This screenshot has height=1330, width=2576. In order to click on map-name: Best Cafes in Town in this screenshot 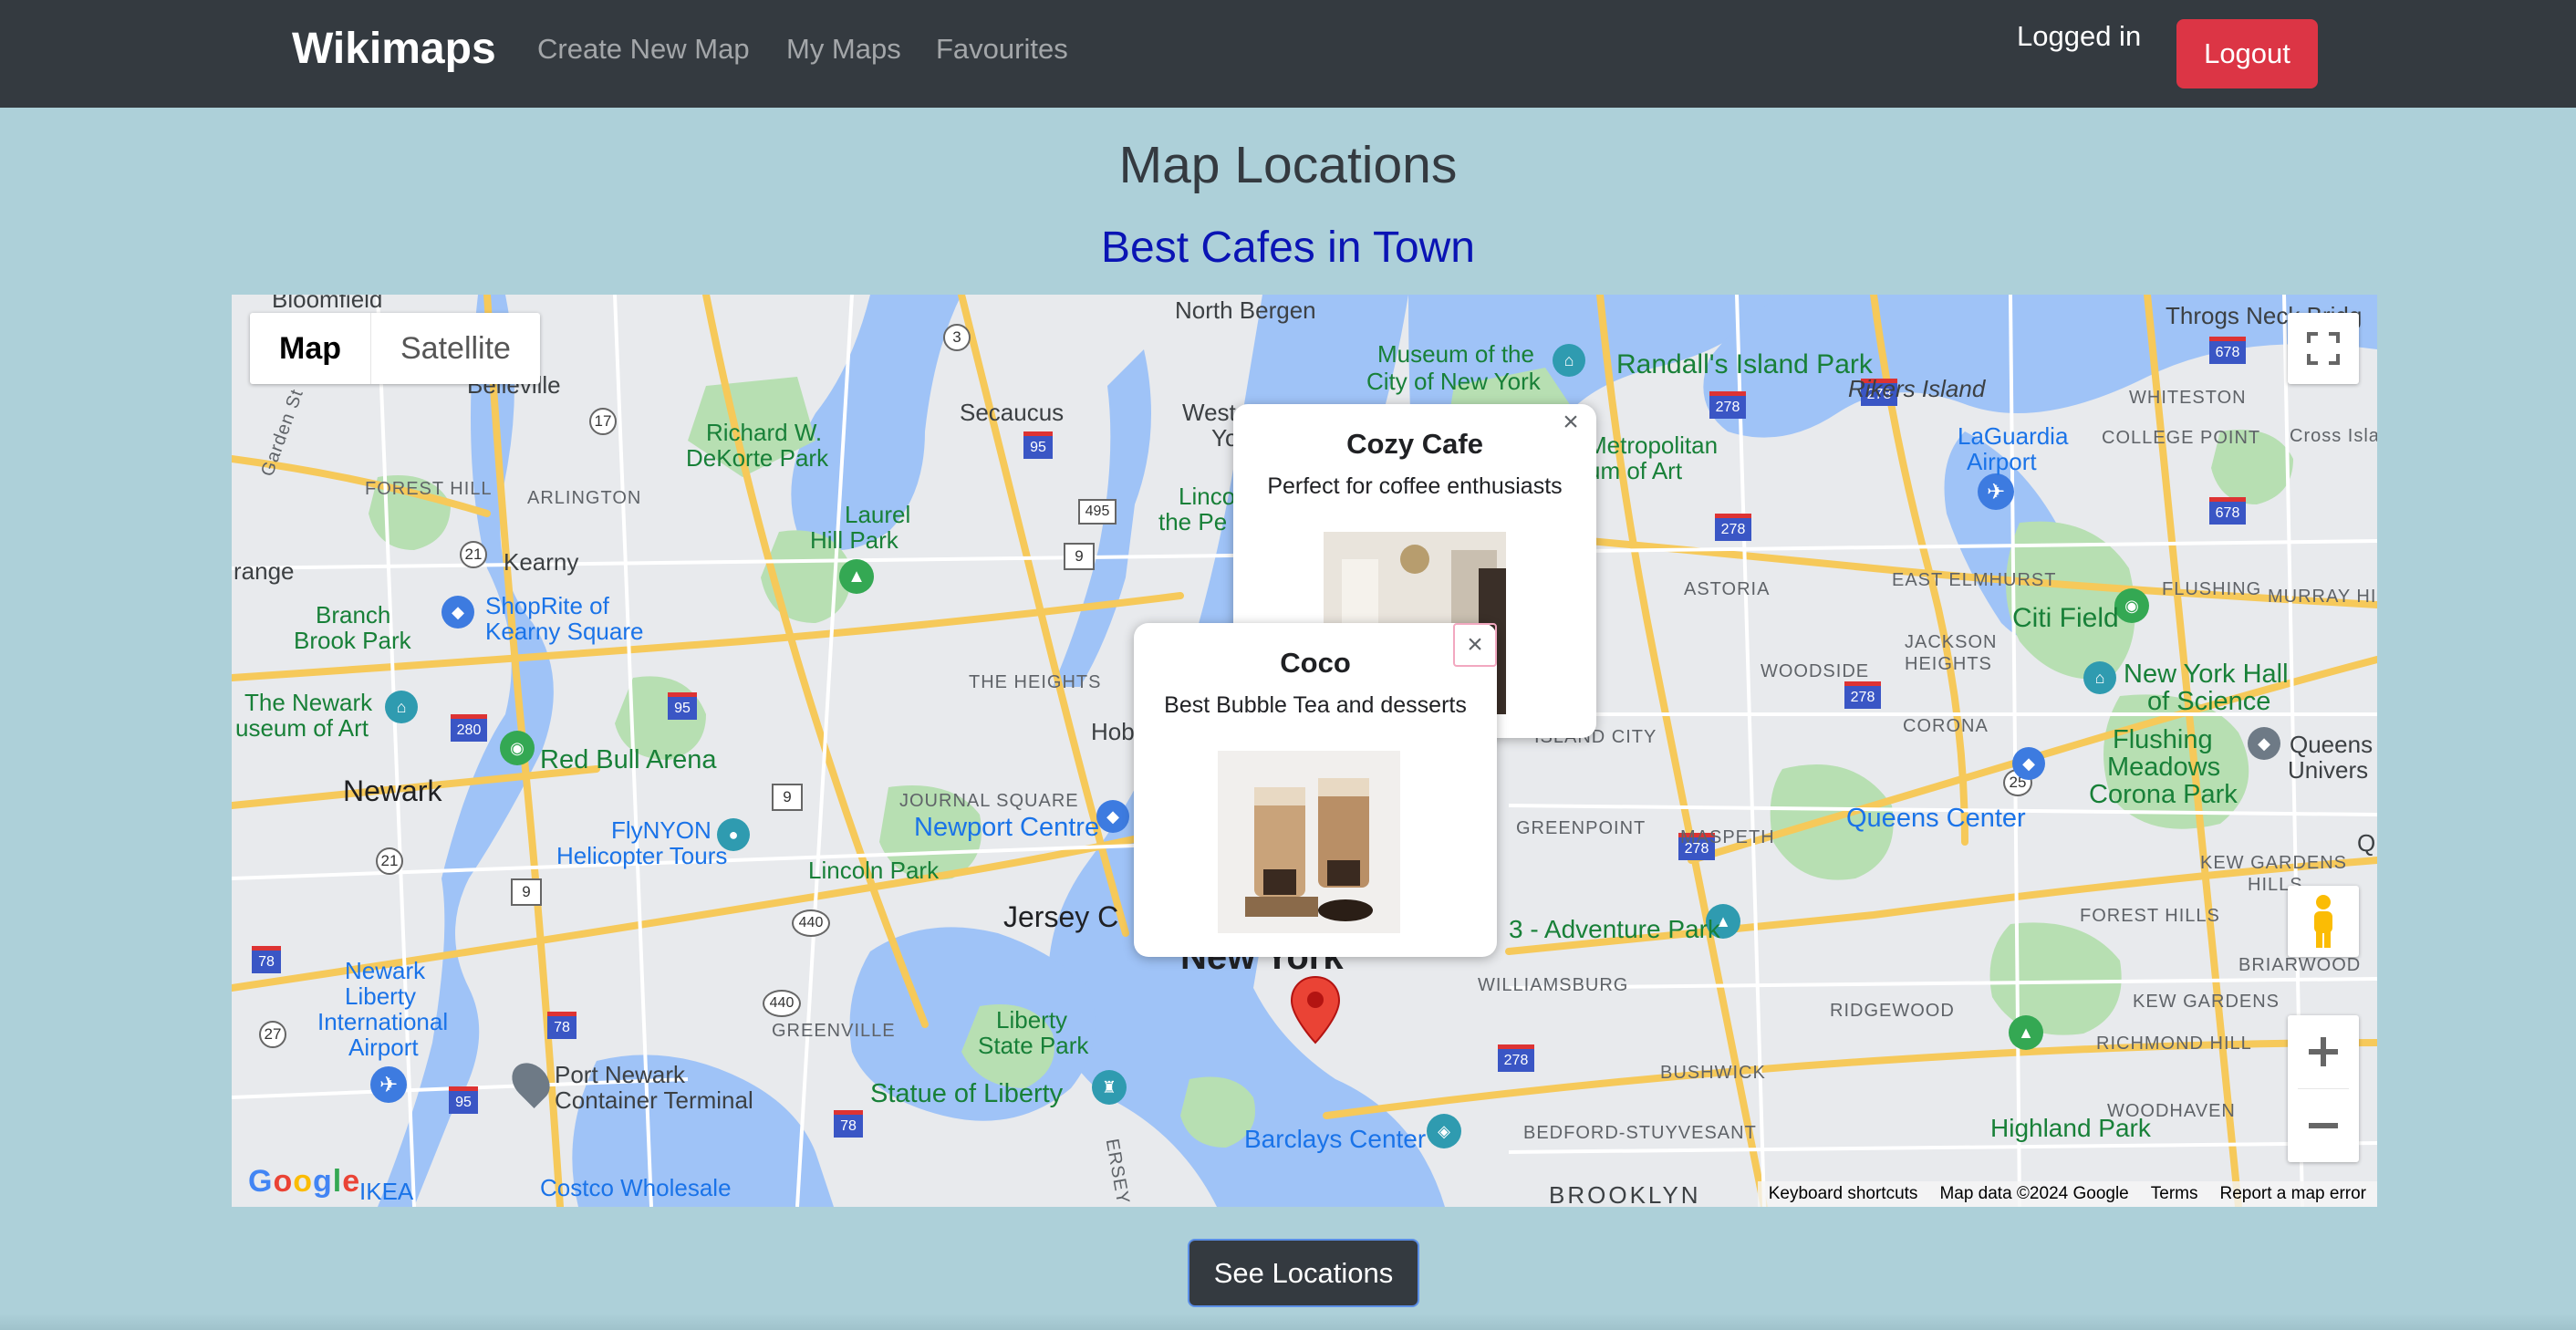, I will do `click(1288, 247)`.